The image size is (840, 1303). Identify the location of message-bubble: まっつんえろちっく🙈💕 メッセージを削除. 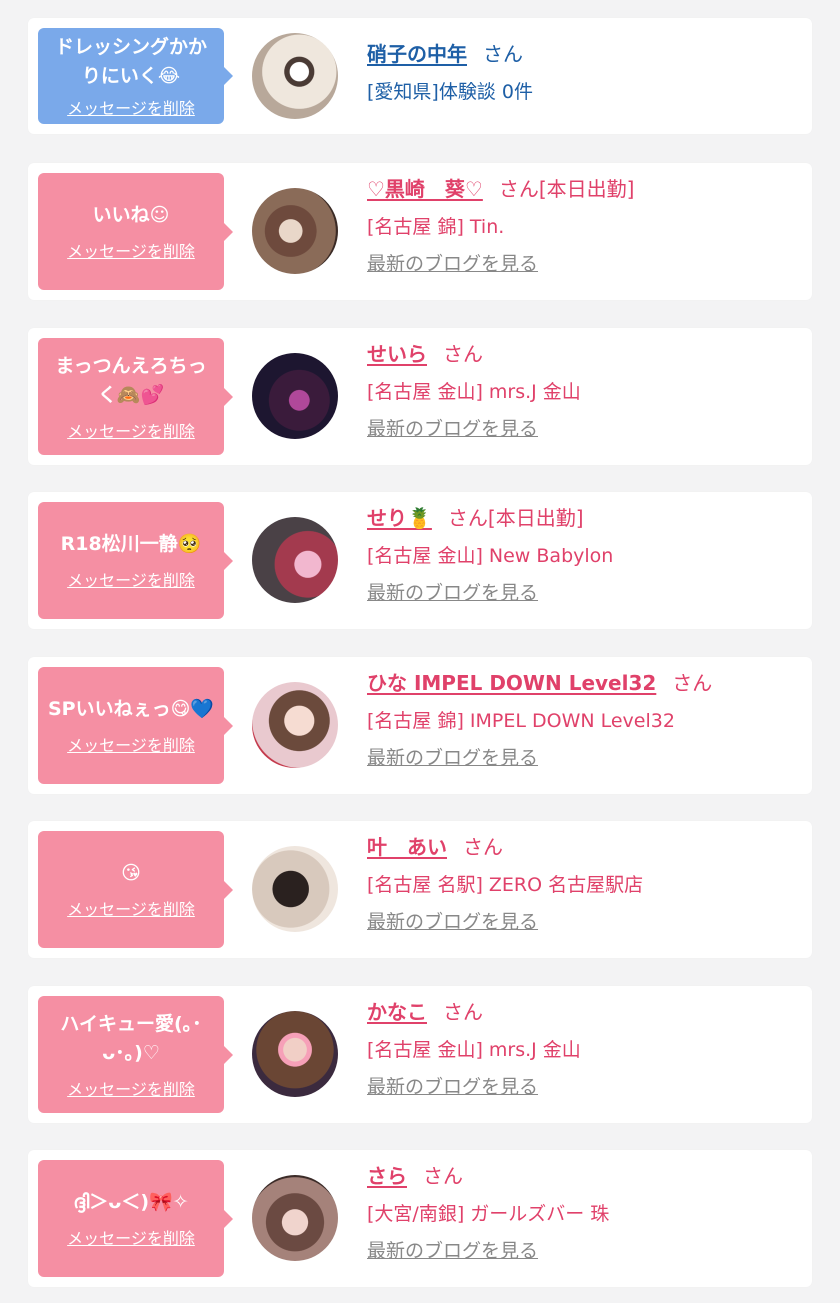
(135, 396).